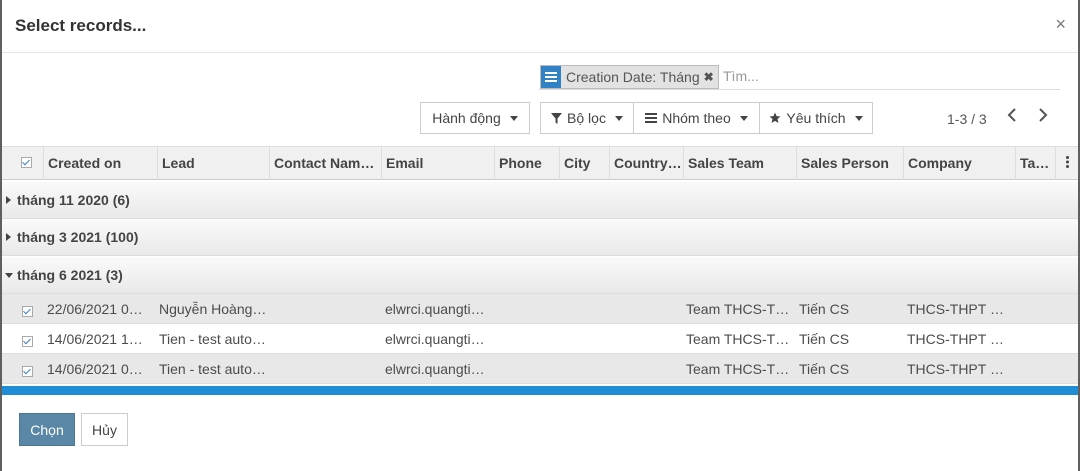 The image size is (1080, 471). I want to click on list-icon, so click(651, 118).